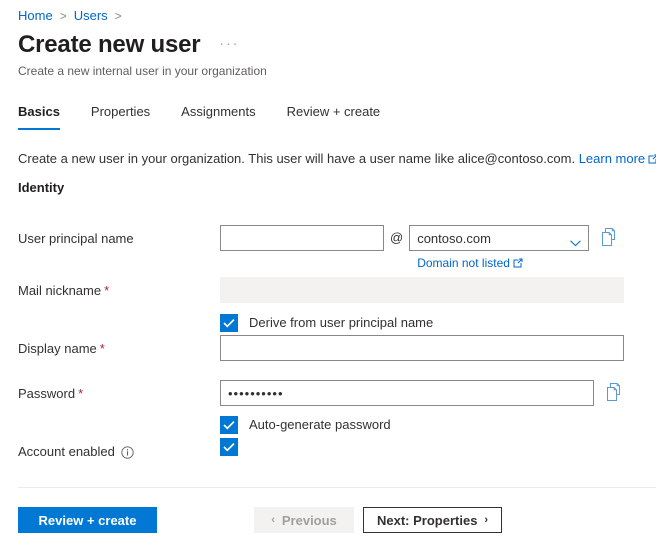  Describe the element at coordinates (39, 116) in the screenshot. I see `tab-basics: Basics` at that location.